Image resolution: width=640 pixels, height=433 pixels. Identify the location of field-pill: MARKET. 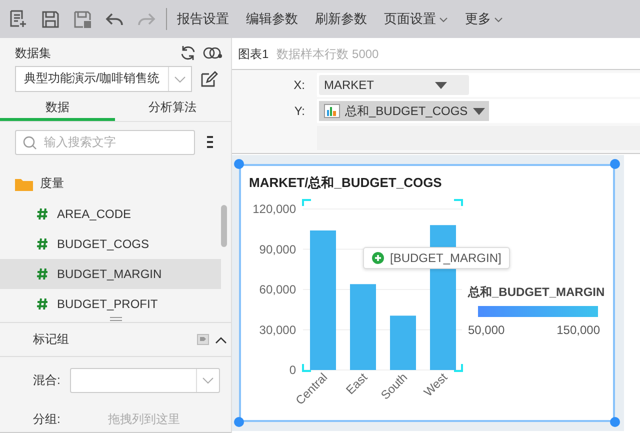
(394, 85).